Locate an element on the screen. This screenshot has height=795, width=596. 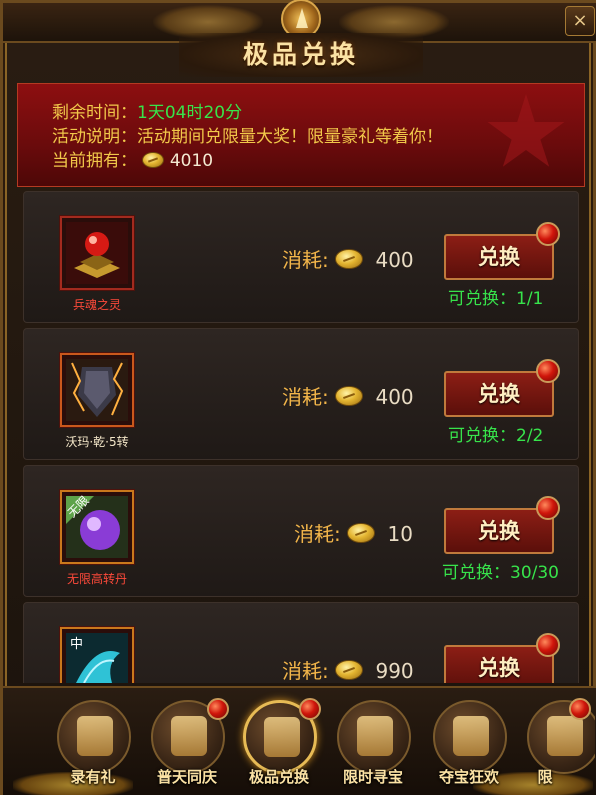
treasure-altar-icon is located at coordinates (97, 253).